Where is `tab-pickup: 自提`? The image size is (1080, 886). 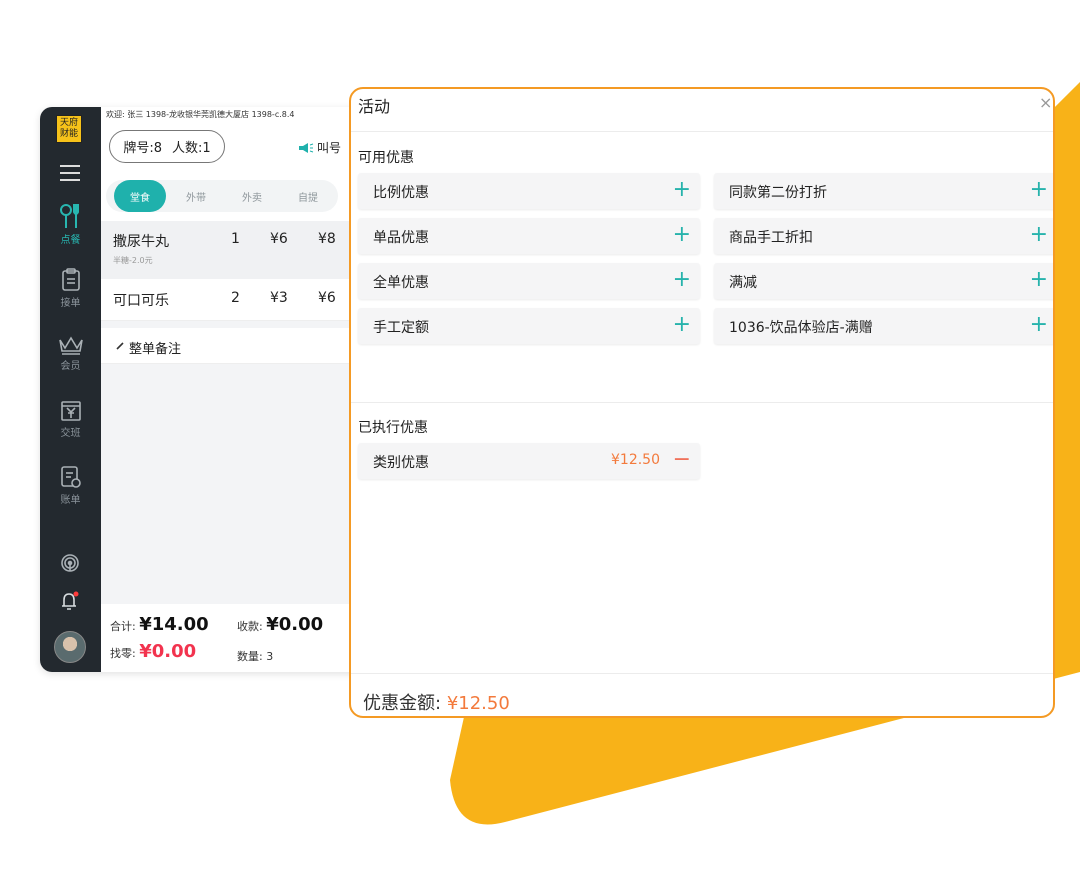 tab-pickup: 自提 is located at coordinates (308, 196).